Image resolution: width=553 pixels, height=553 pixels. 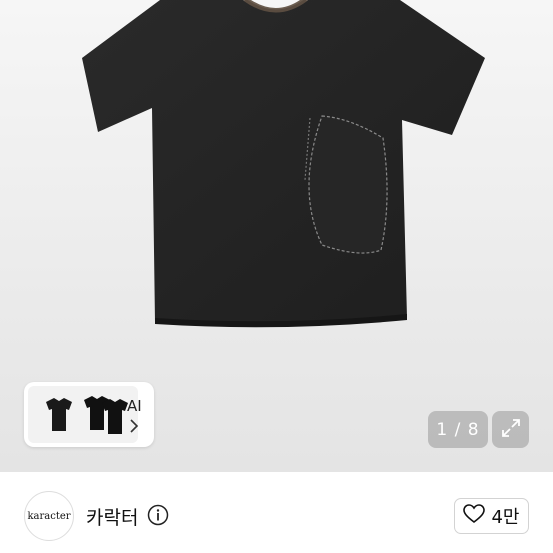 What do you see at coordinates (158, 517) in the screenshot?
I see `info-icon` at bounding box center [158, 517].